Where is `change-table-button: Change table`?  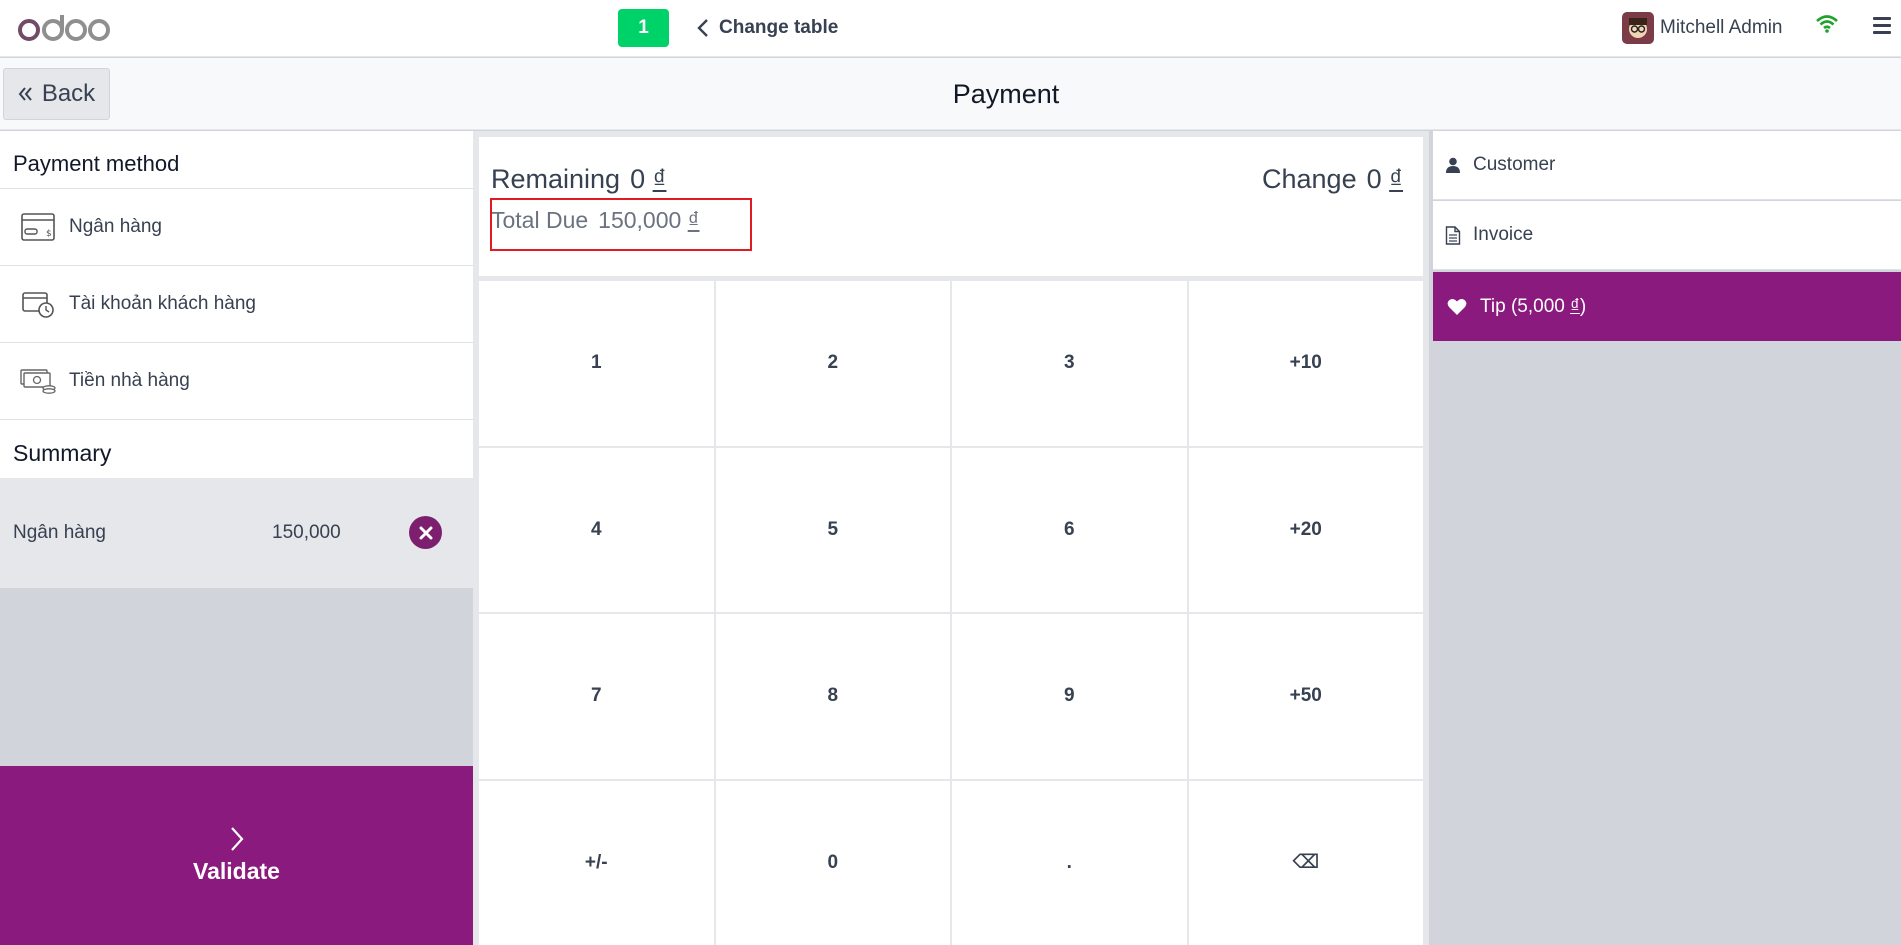 change-table-button: Change table is located at coordinates (767, 28).